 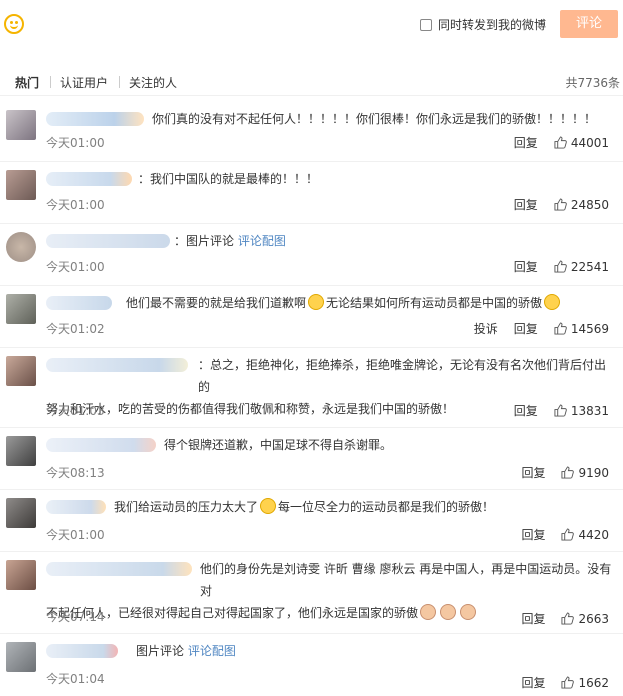 I want to click on comment-text: ：我们中国队的就是最棒的！！！, so click(x=228, y=179).